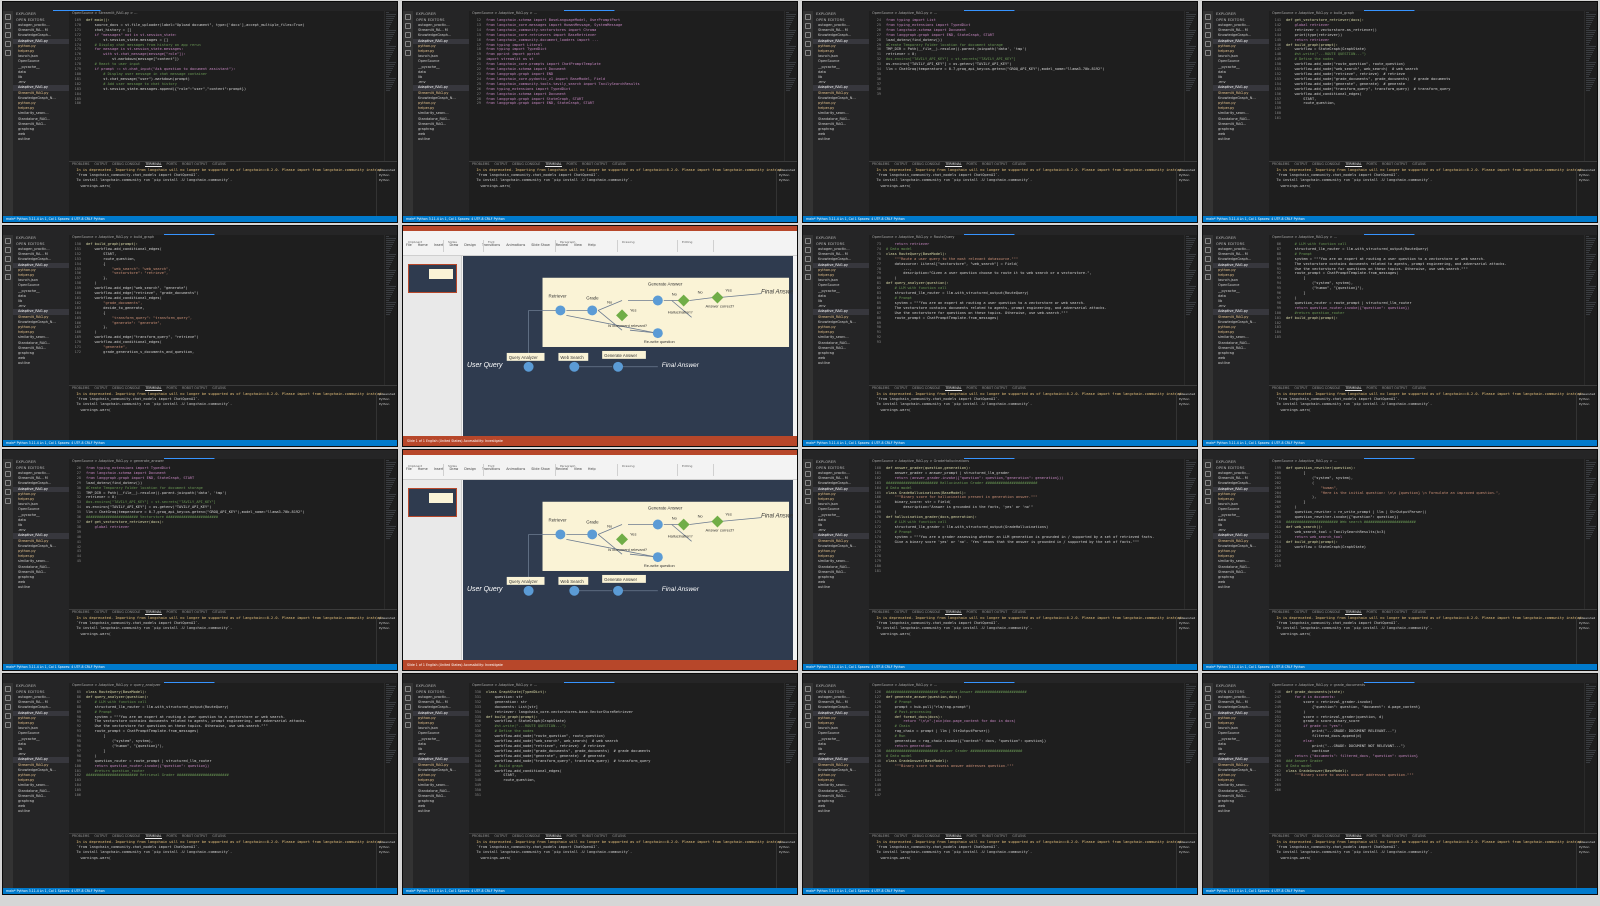  What do you see at coordinates (587, 470) in the screenshot?
I see `ribbon-group: Paragraph` at bounding box center [587, 470].